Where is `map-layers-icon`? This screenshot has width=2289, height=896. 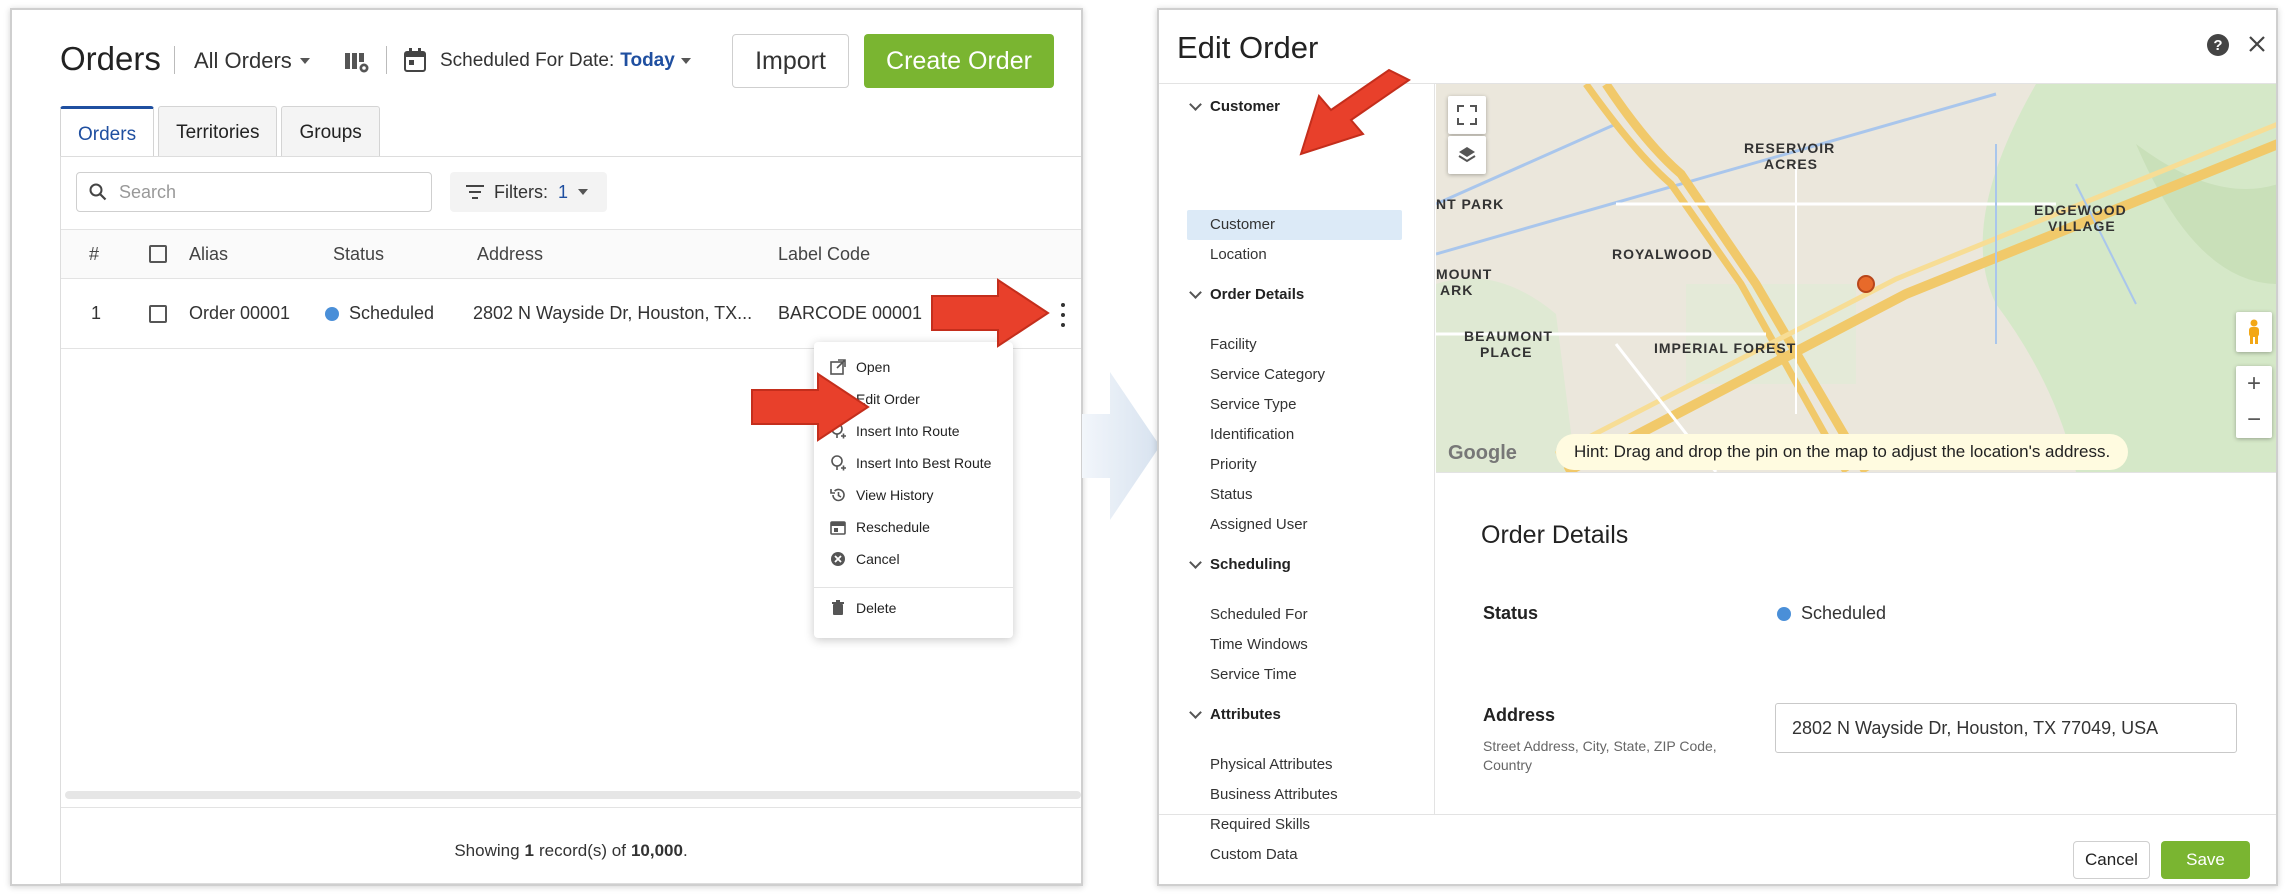 map-layers-icon is located at coordinates (1467, 155).